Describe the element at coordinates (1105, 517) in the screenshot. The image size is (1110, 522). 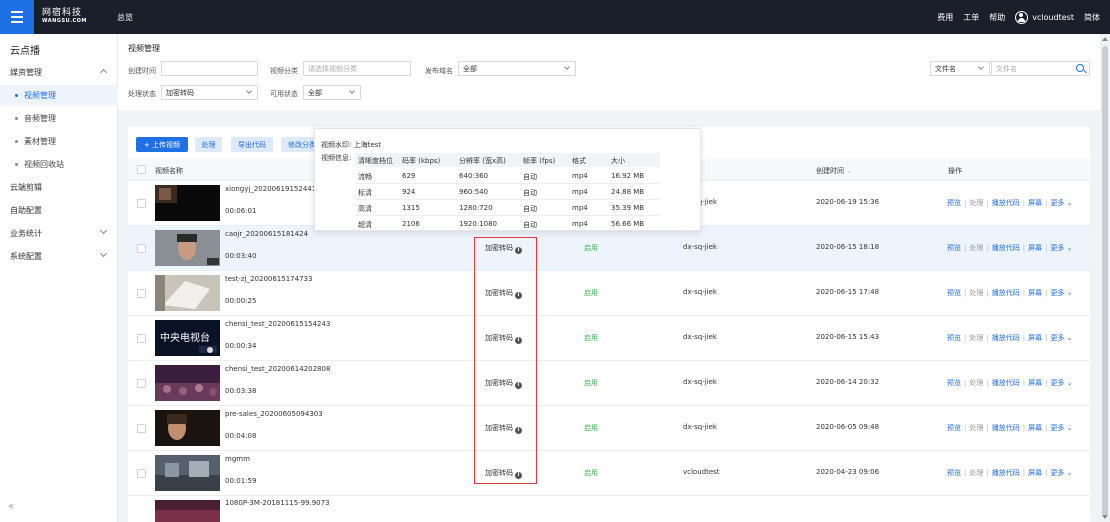
I see `scroll-down-icon` at that location.